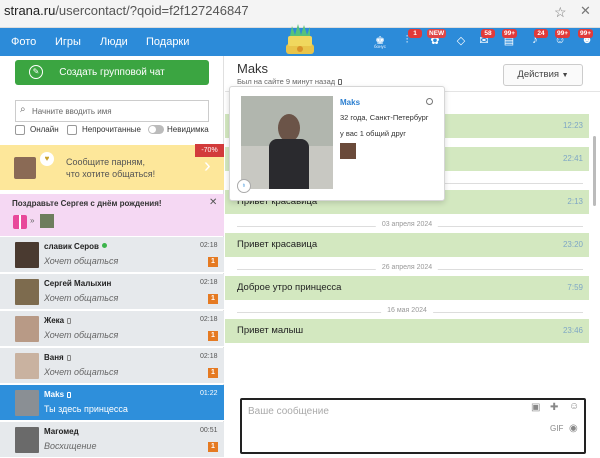 This screenshot has height=458, width=600. I want to click on online-dot-icon, so click(104, 245).